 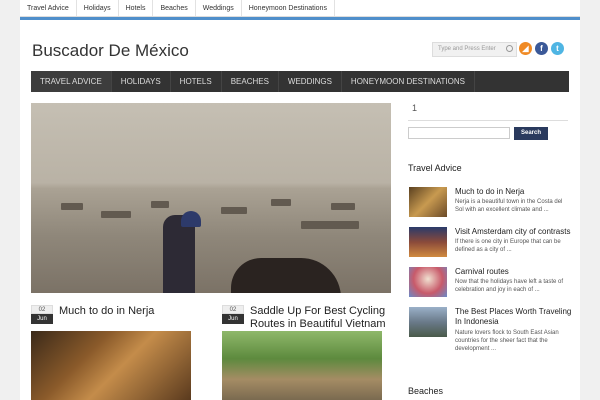 What do you see at coordinates (141, 81) in the screenshot?
I see `nav-holidays: HOLIDAYS` at bounding box center [141, 81].